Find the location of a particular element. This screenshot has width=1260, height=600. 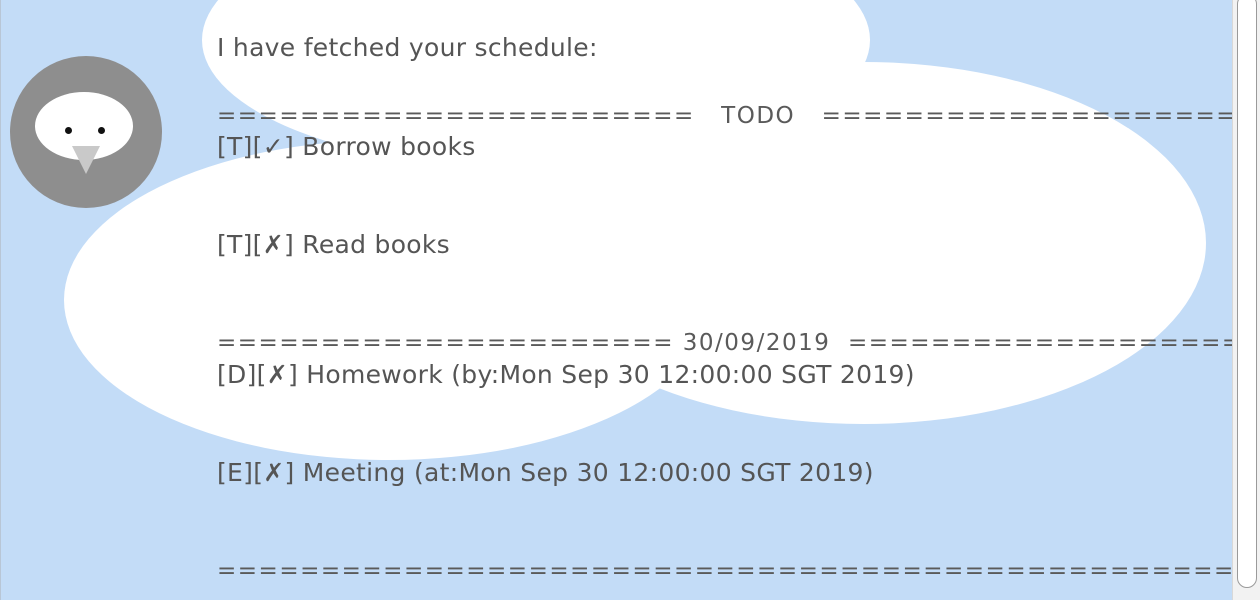

task-item: [T][✓] Borrow books is located at coordinates (346, 146).